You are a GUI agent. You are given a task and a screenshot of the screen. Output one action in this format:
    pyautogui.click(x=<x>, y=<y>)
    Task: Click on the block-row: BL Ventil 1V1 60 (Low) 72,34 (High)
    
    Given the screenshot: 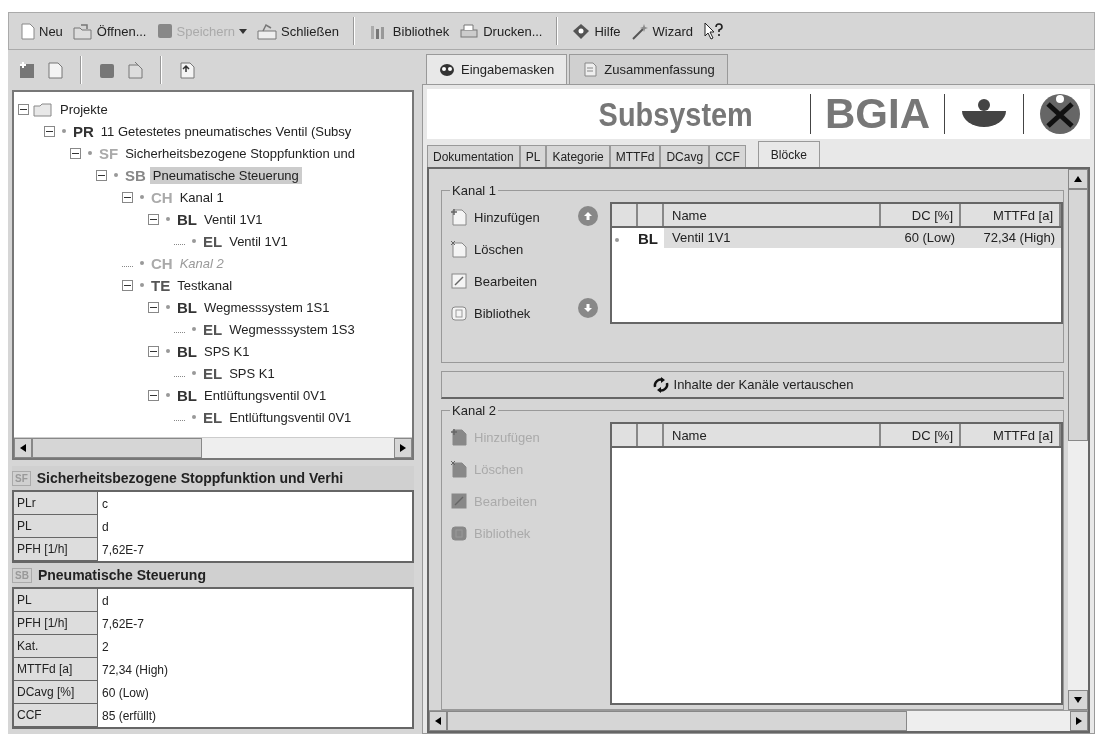 What is the action you would take?
    pyautogui.click(x=836, y=238)
    